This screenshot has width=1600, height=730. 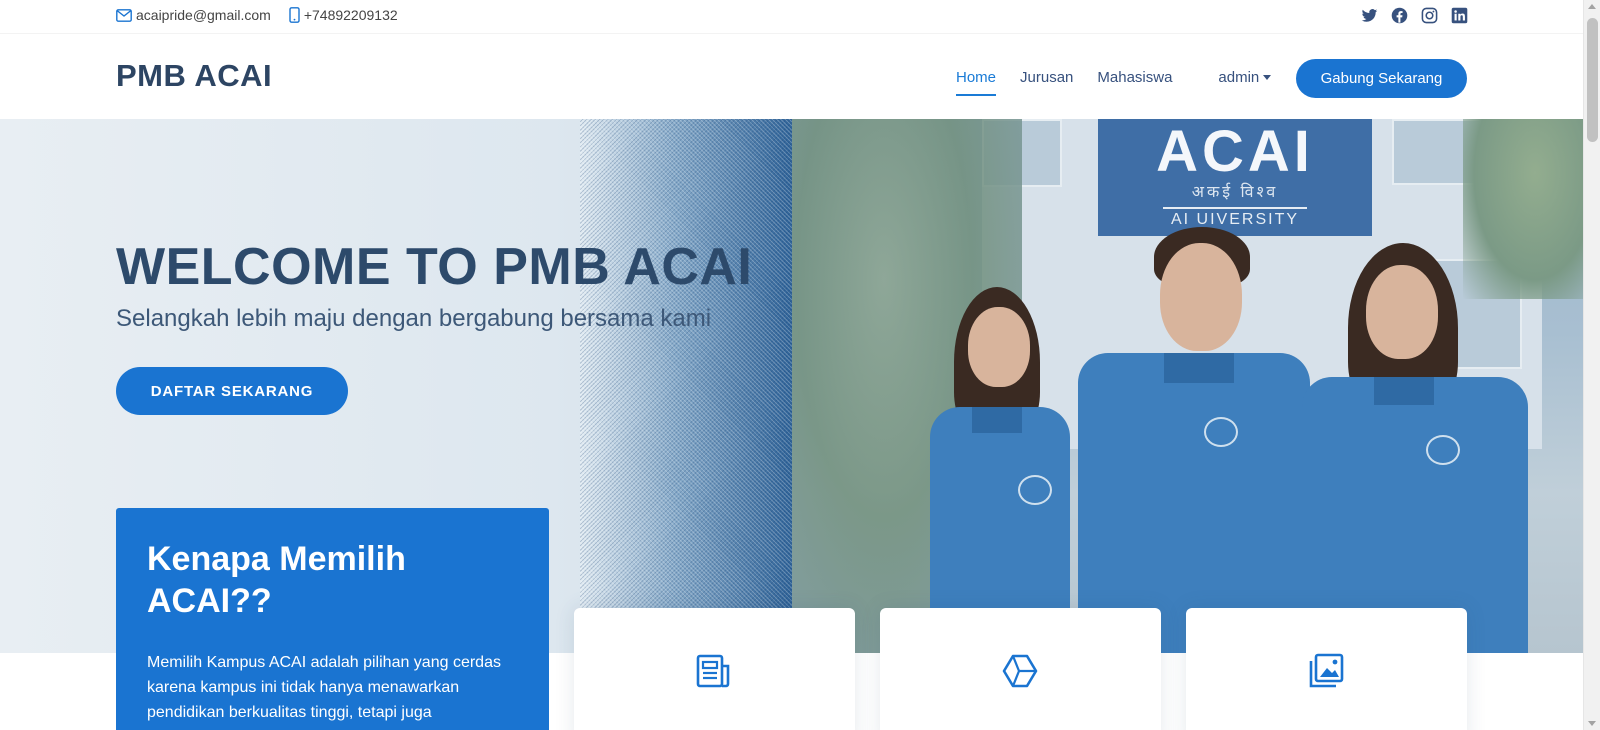 I want to click on facebook-icon, so click(x=1399, y=15).